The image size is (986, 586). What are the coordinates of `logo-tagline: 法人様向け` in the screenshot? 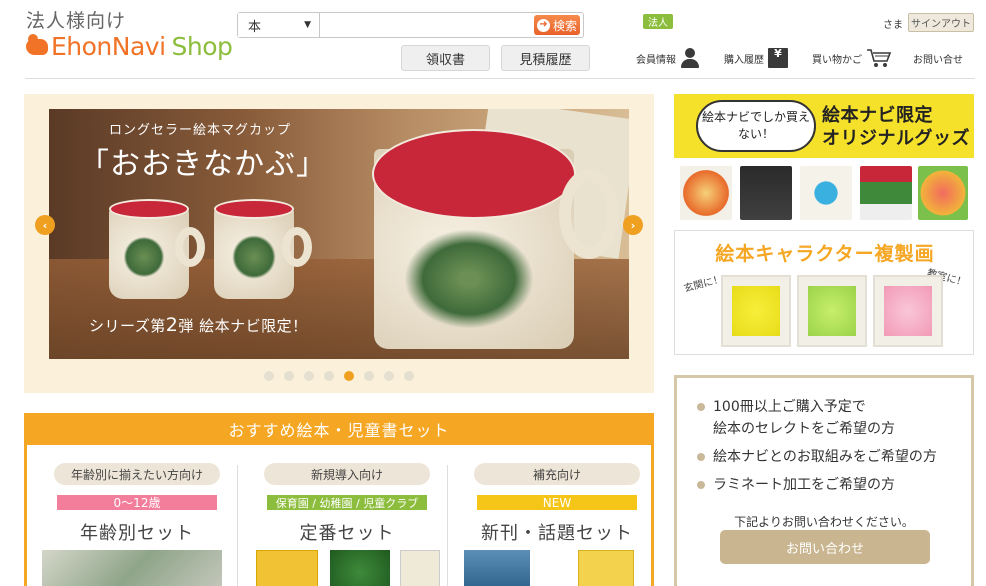 It's located at (76, 21).